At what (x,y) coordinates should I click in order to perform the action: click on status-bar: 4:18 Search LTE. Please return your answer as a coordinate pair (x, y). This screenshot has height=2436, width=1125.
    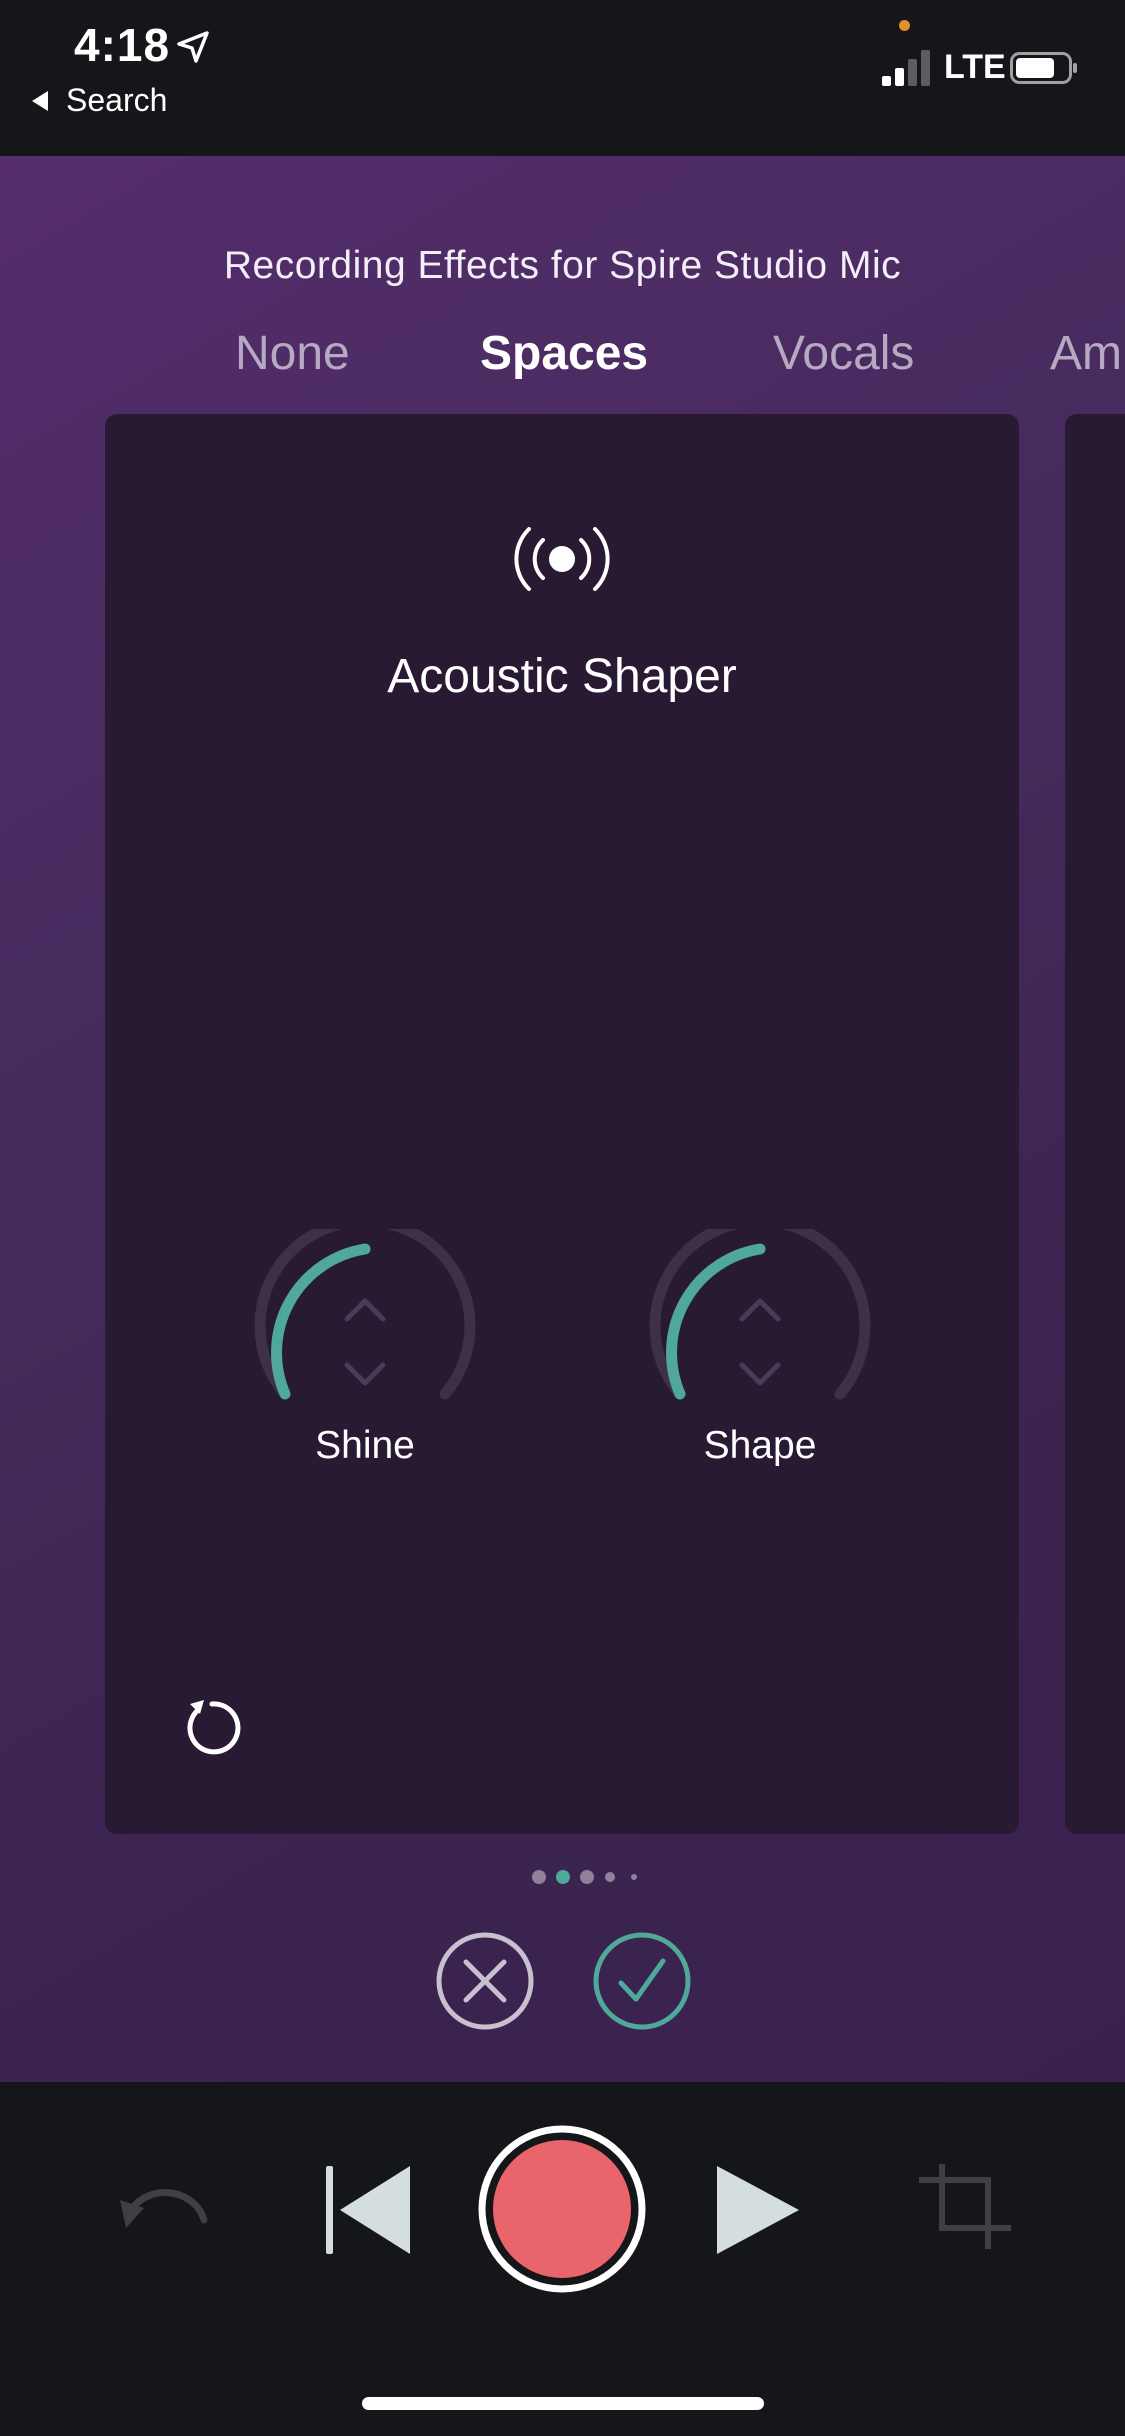
    Looking at the image, I should click on (562, 78).